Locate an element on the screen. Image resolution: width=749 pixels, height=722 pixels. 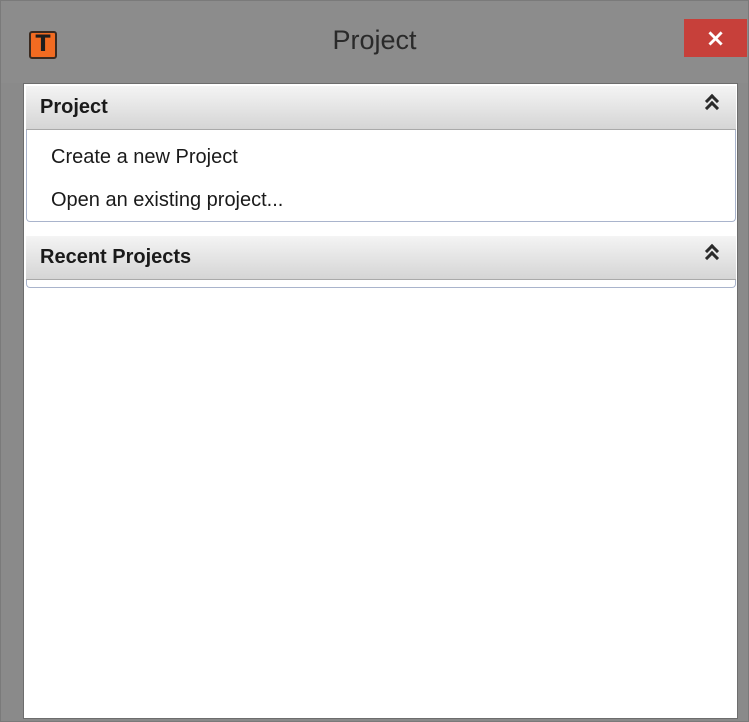
section-header-project: Project is located at coordinates (381, 108).